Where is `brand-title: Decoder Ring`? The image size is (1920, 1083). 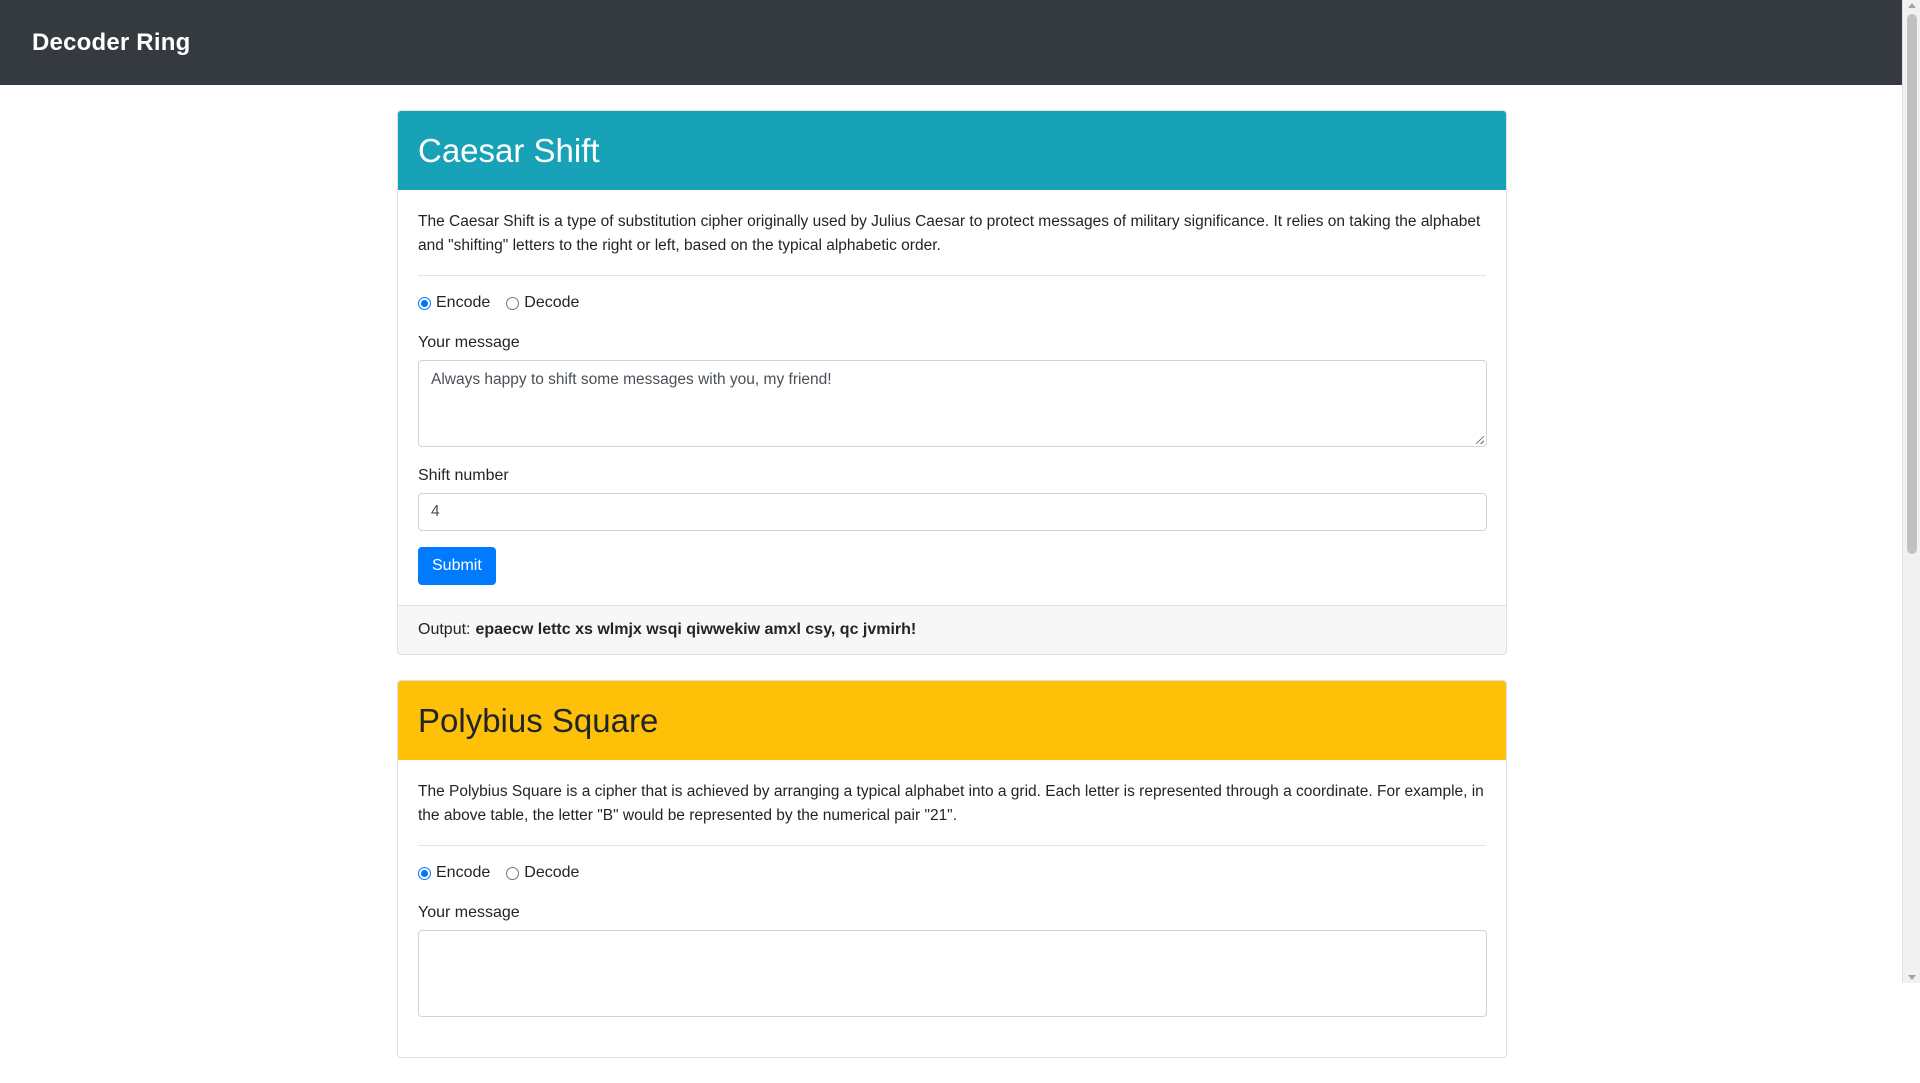
brand-title: Decoder Ring is located at coordinates (111, 43).